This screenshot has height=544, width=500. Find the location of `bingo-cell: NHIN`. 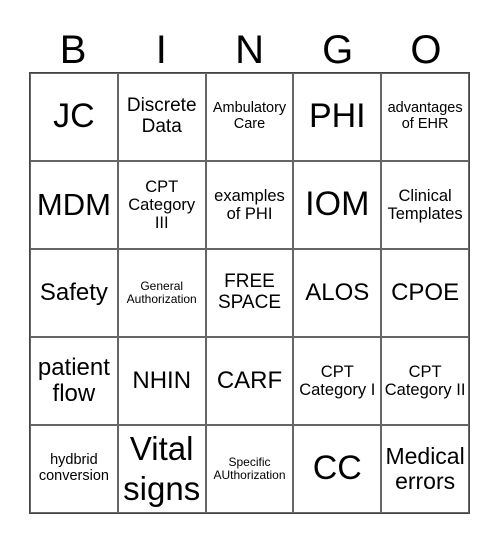

bingo-cell: NHIN is located at coordinates (161, 381).